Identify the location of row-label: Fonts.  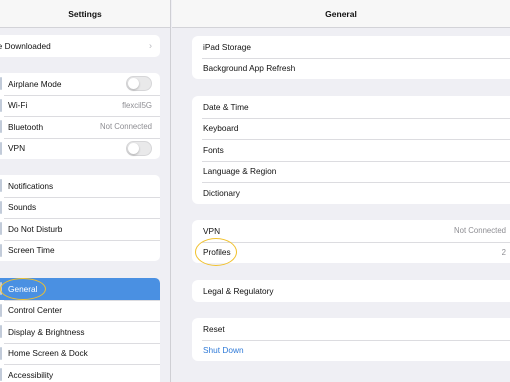
(213, 149).